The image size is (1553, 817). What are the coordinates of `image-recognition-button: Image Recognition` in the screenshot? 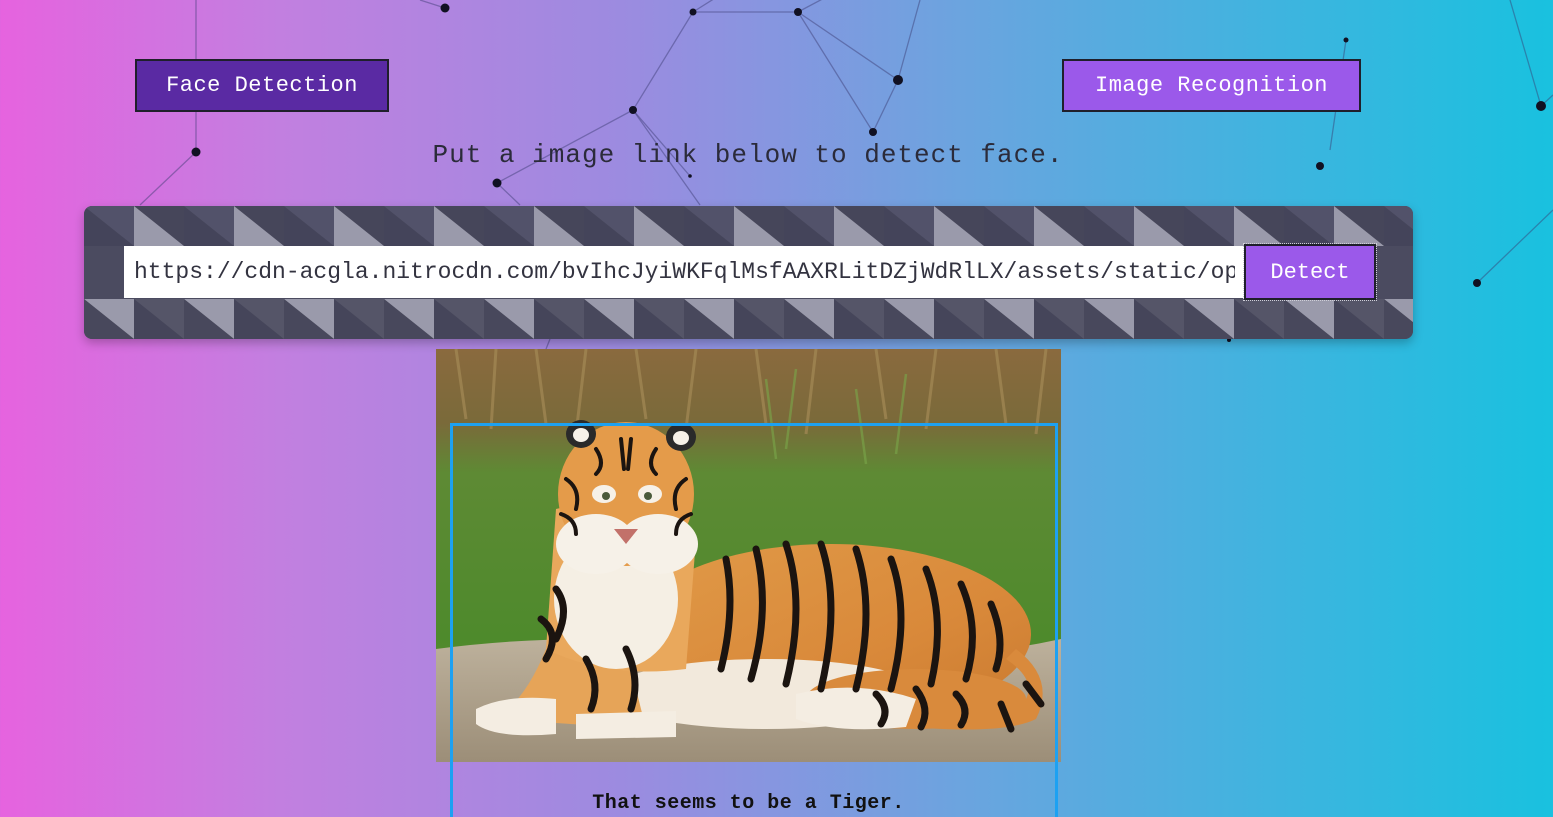 It's located at (1211, 85).